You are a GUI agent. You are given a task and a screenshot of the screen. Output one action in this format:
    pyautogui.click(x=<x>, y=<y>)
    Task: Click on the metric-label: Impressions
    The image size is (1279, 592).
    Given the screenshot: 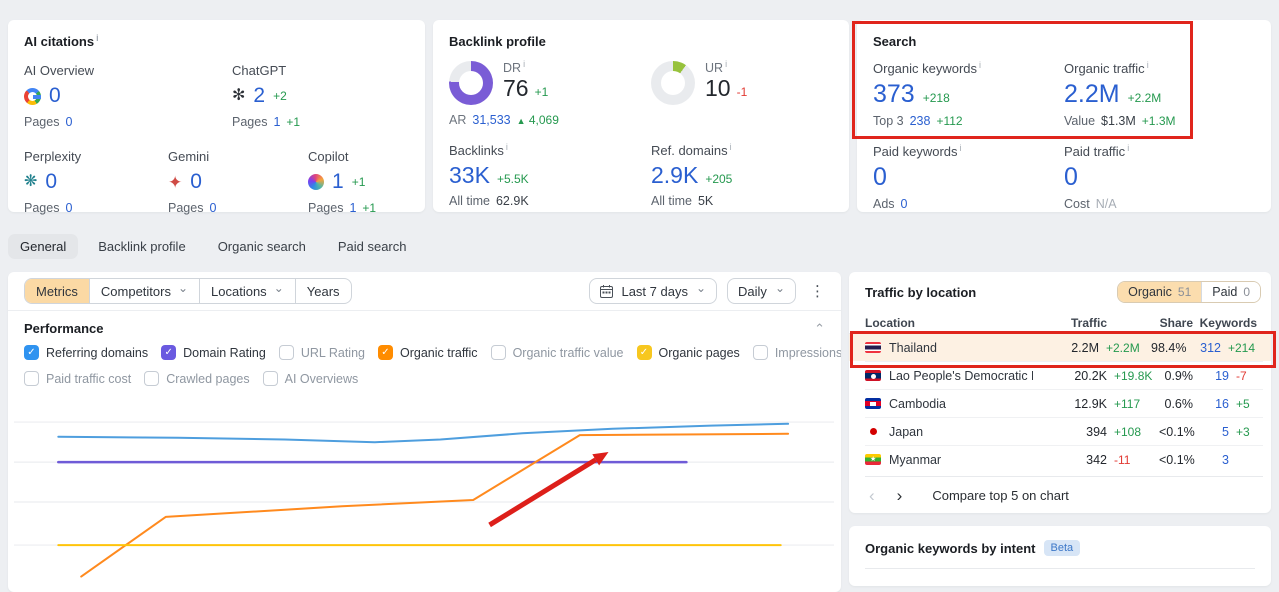 What is the action you would take?
    pyautogui.click(x=807, y=352)
    